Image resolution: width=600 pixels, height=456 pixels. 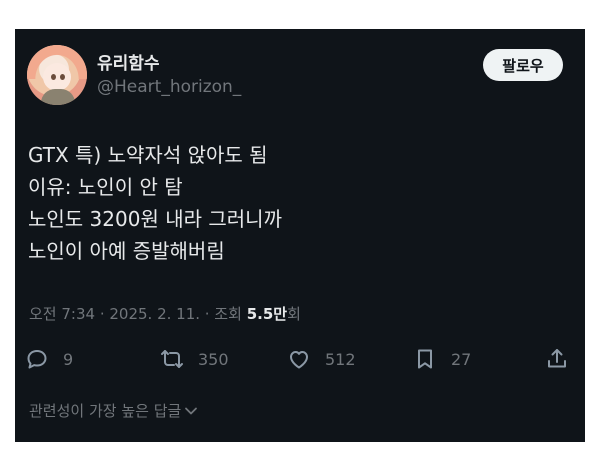 What do you see at coordinates (461, 359) in the screenshot?
I see `bookmark-count: 27` at bounding box center [461, 359].